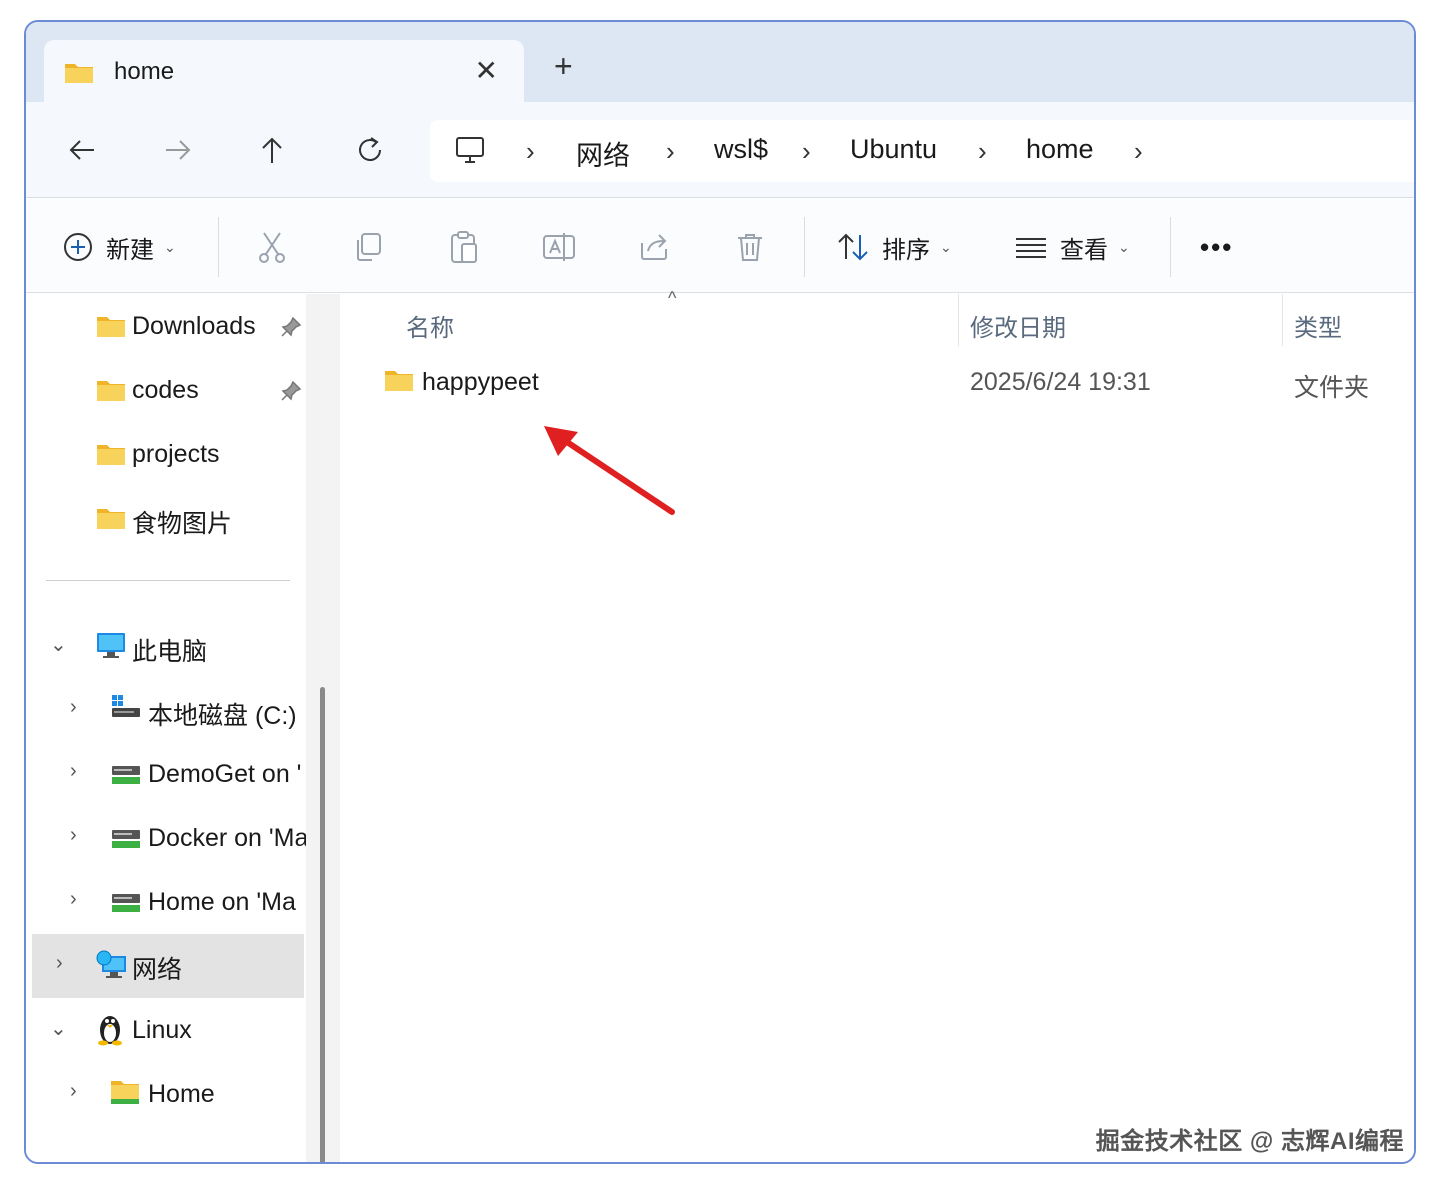 Image resolution: width=1436 pixels, height=1184 pixels. What do you see at coordinates (464, 247) in the screenshot?
I see `paste-button` at bounding box center [464, 247].